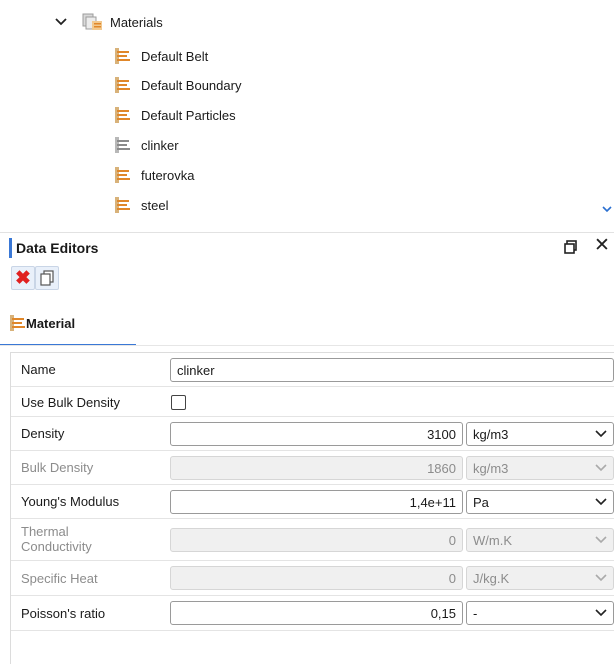 The image size is (614, 664). What do you see at coordinates (178, 402) in the screenshot?
I see `use-bulk-density-checkbox` at bounding box center [178, 402].